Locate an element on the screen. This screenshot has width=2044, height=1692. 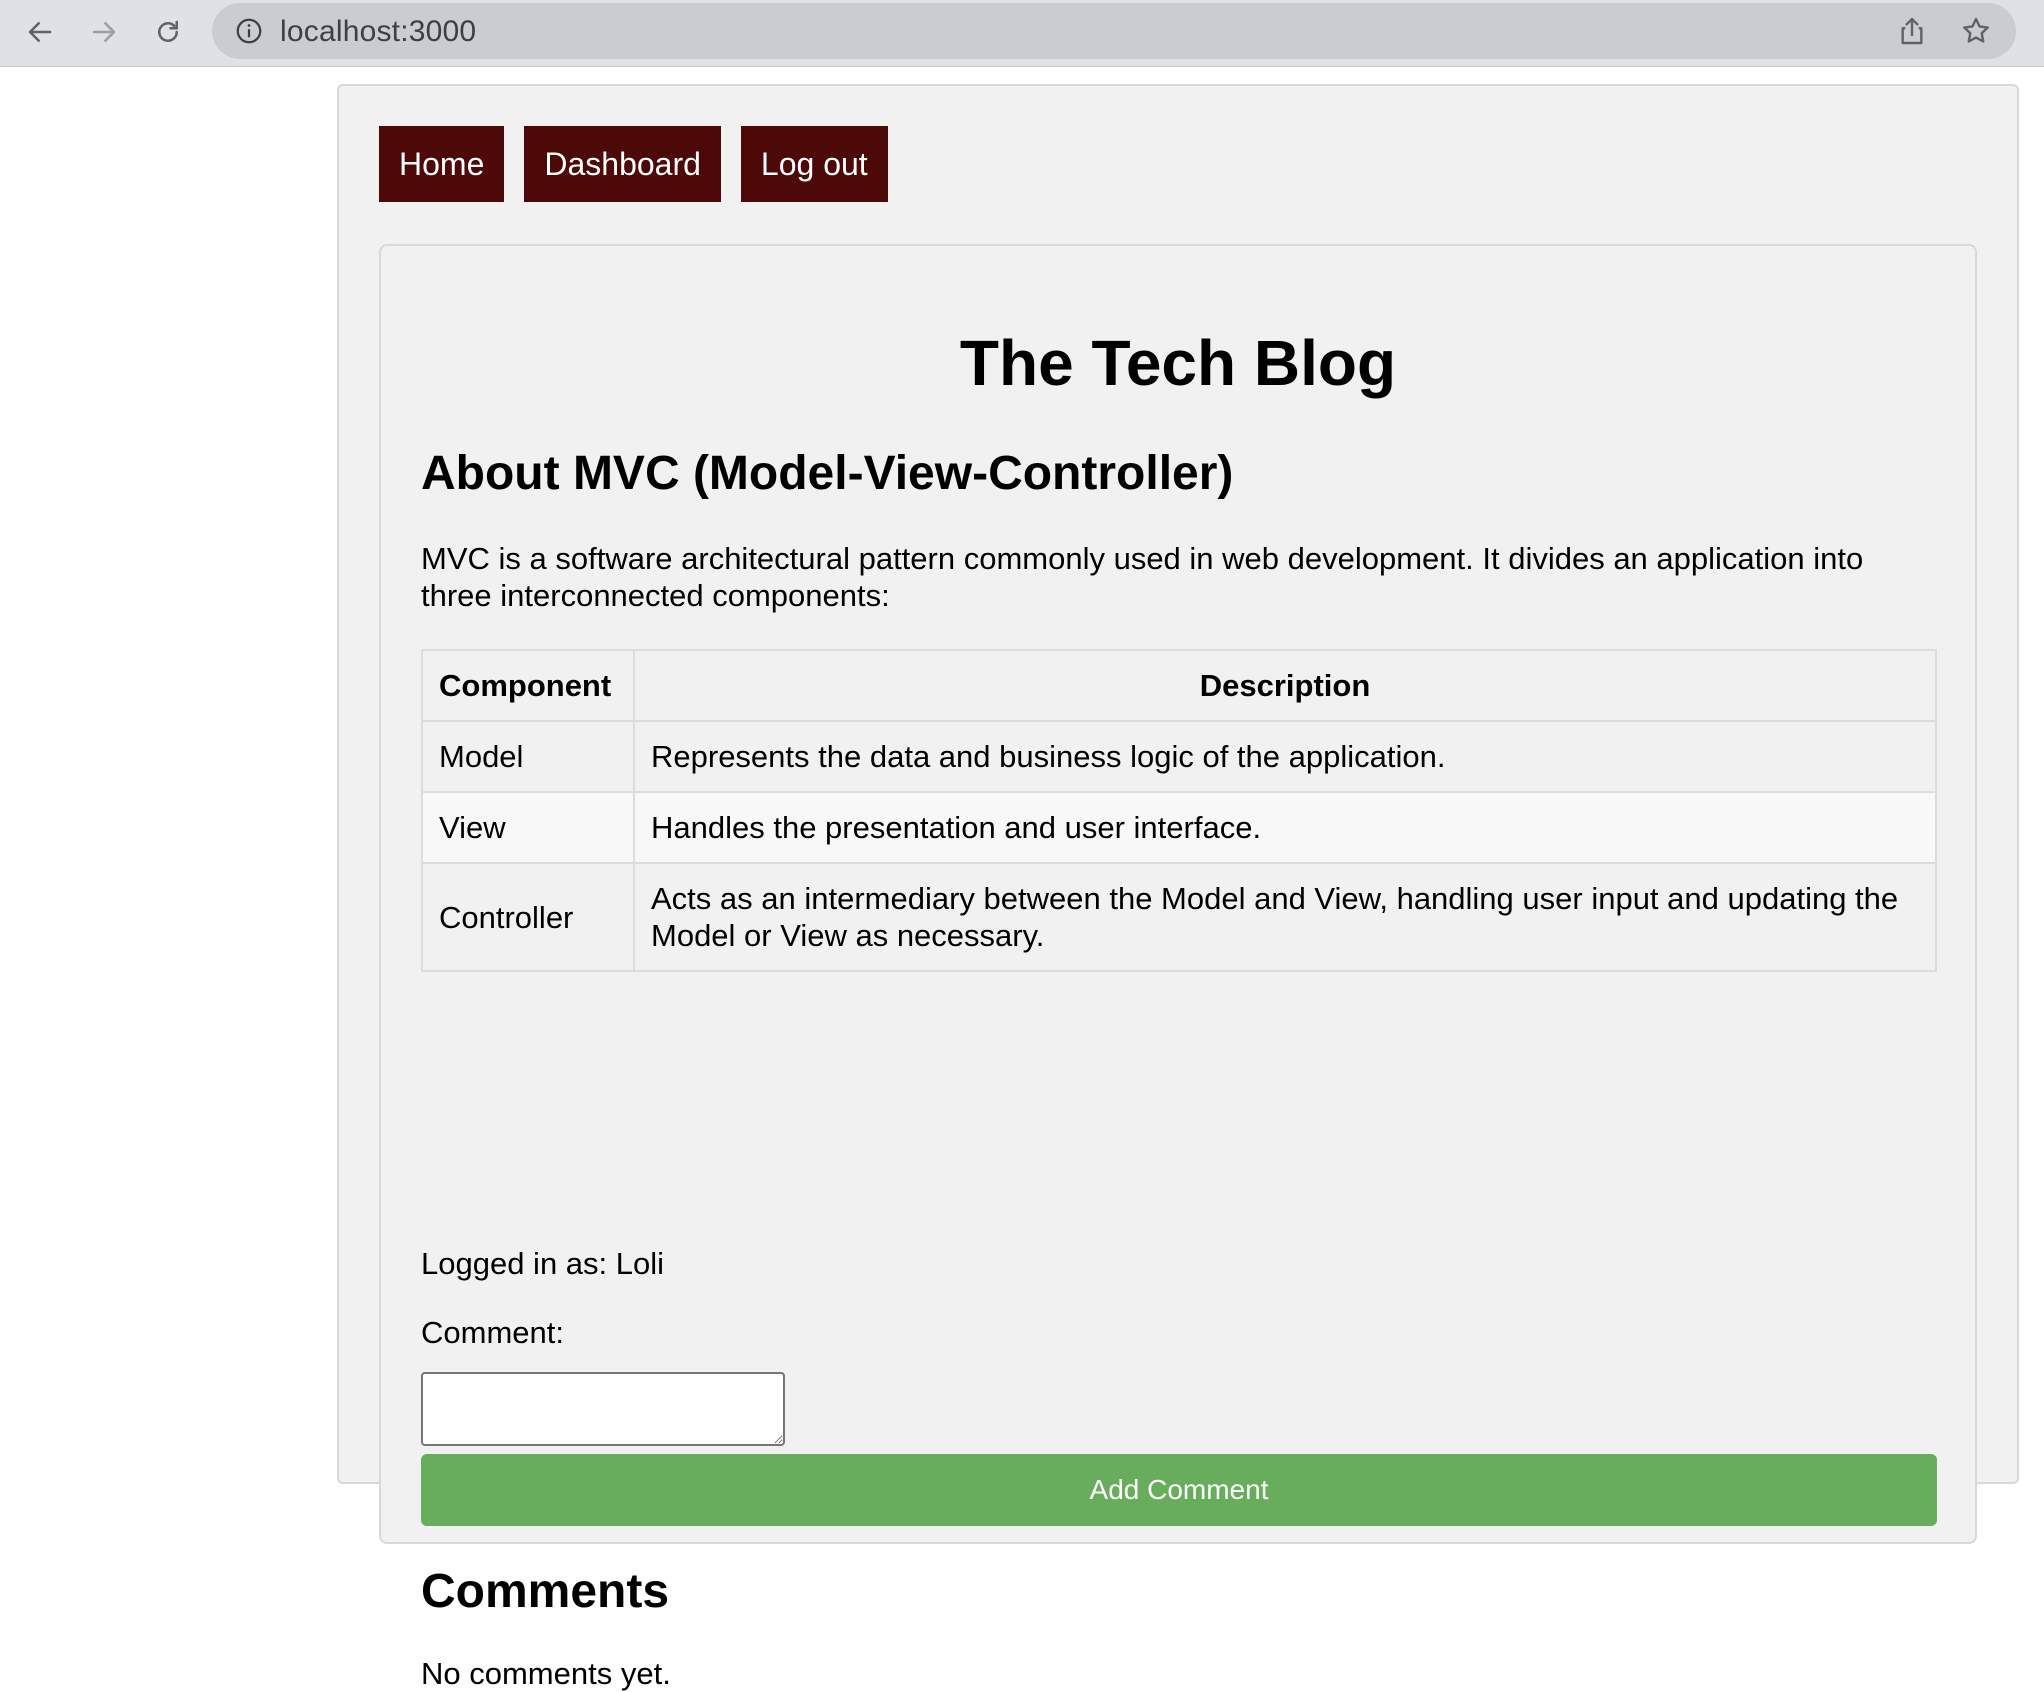
reload-button is located at coordinates (168, 32).